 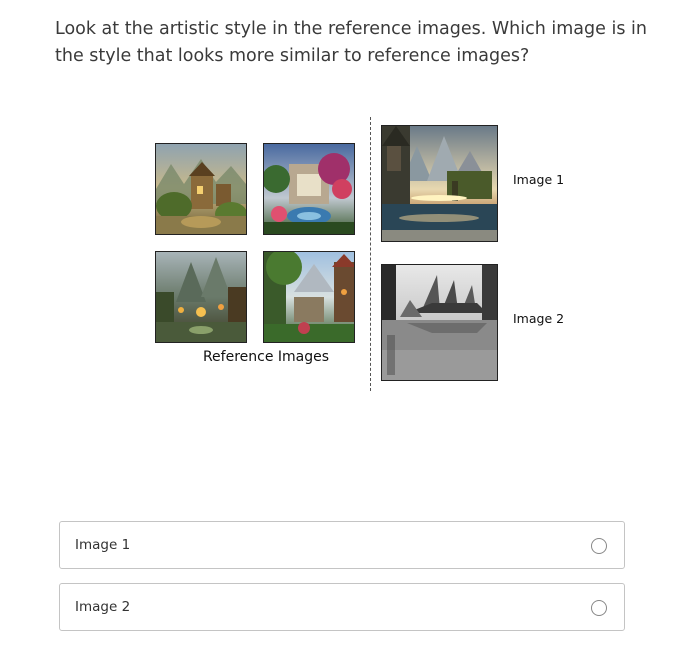 I want to click on answer-option-label: Image 1, so click(x=103, y=545).